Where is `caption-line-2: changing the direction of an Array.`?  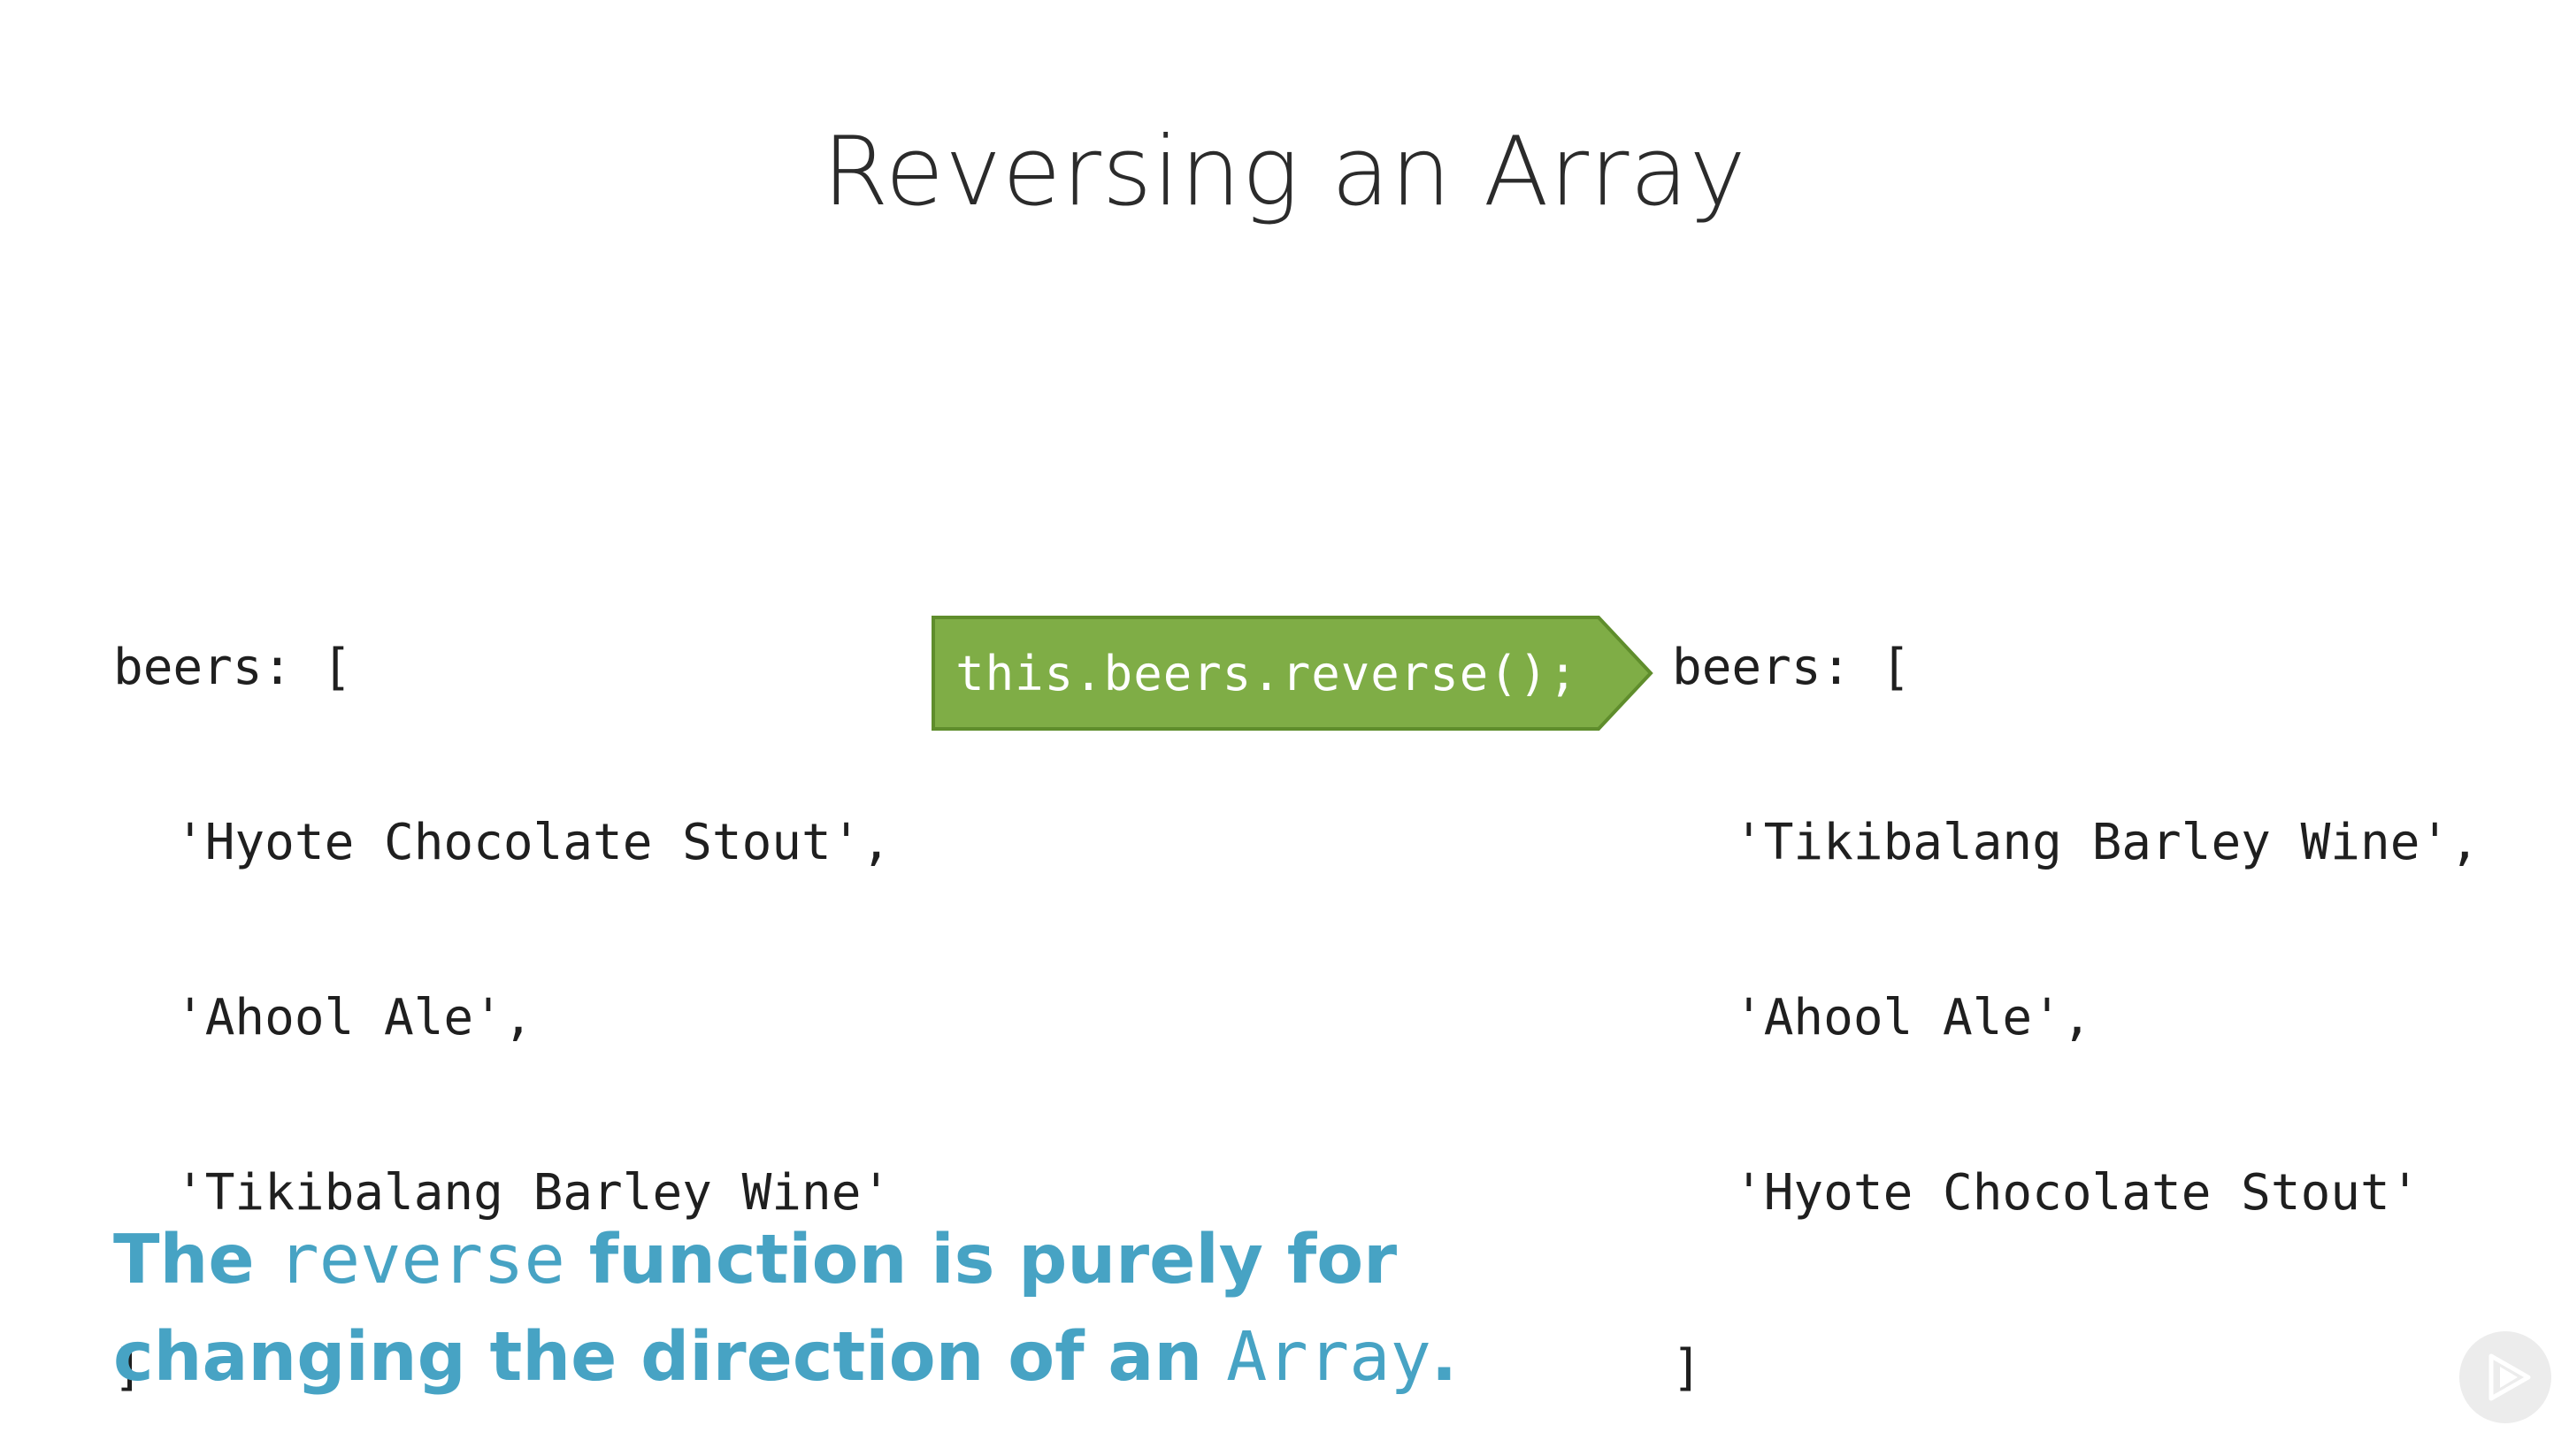
caption-line-2: changing the direction of an Array. is located at coordinates (953, 1357).